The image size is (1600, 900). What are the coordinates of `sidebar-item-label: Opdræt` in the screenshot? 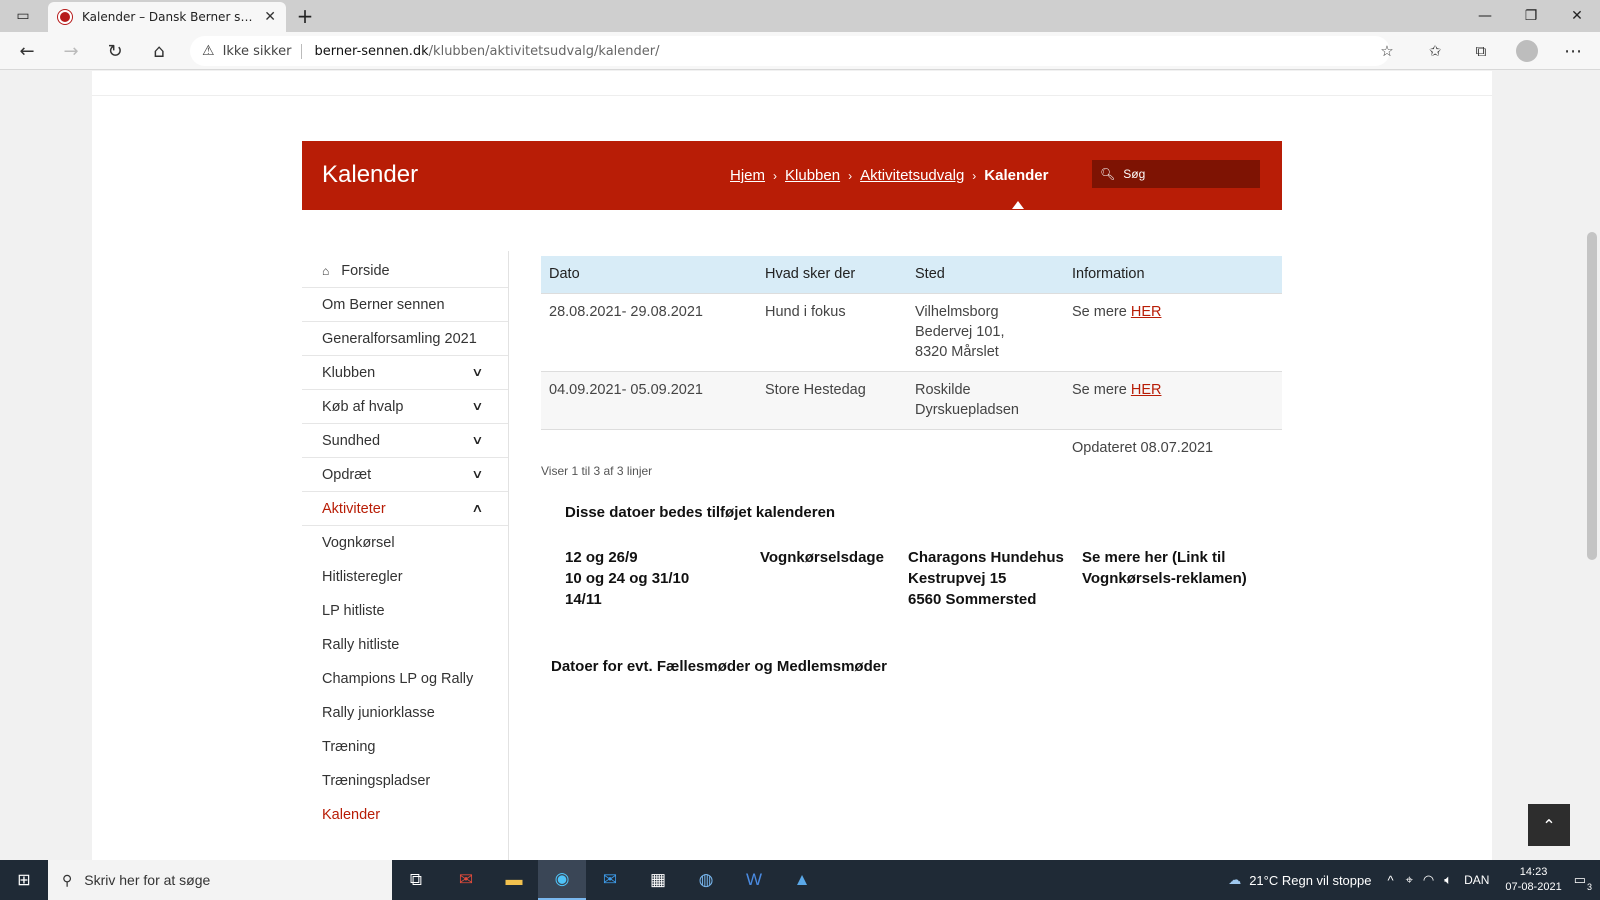 It's located at (347, 474).